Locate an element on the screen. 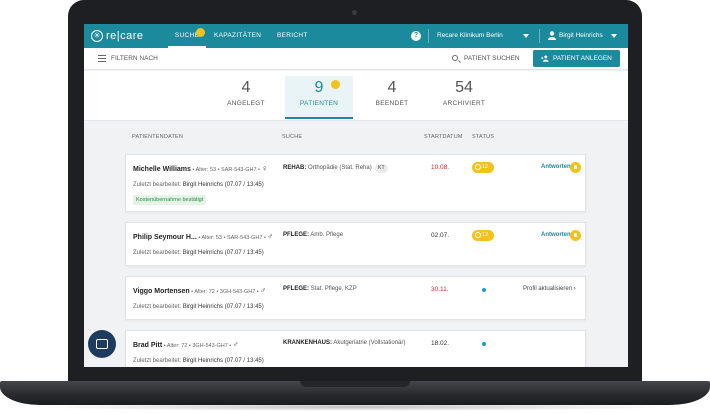 This screenshot has width=710, height=414. header-status: STATUS is located at coordinates (483, 137).